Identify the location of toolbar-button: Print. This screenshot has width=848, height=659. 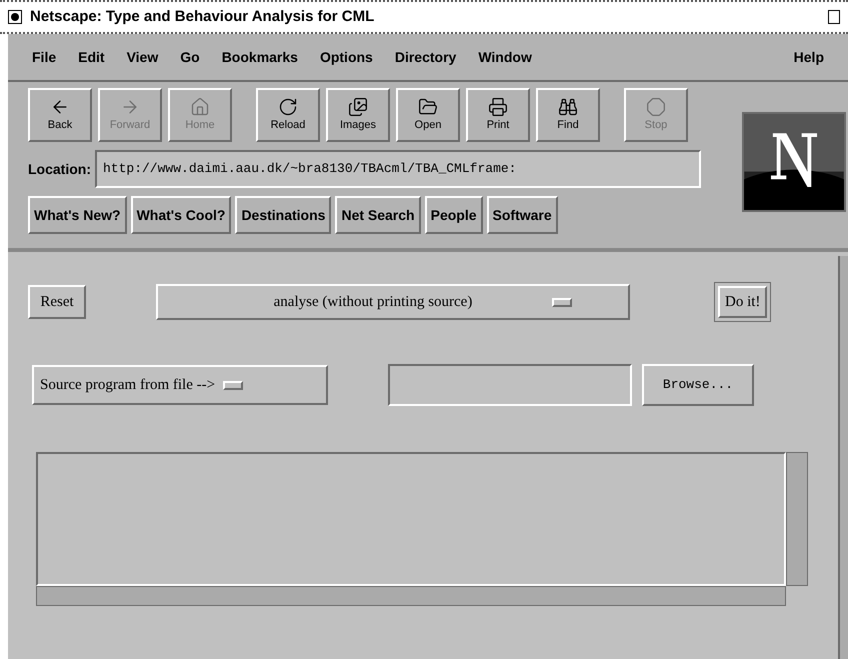
(498, 115).